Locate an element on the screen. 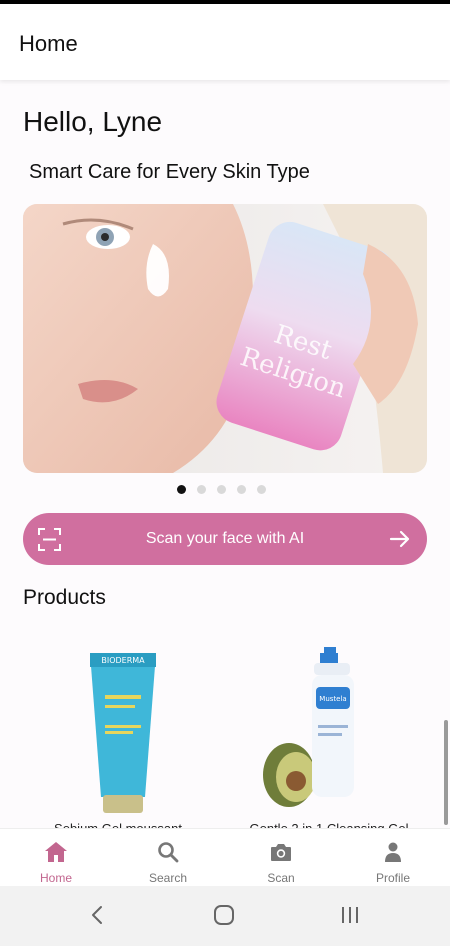 Image resolution: width=450 pixels, height=946 pixels. products-title: Products is located at coordinates (64, 597).